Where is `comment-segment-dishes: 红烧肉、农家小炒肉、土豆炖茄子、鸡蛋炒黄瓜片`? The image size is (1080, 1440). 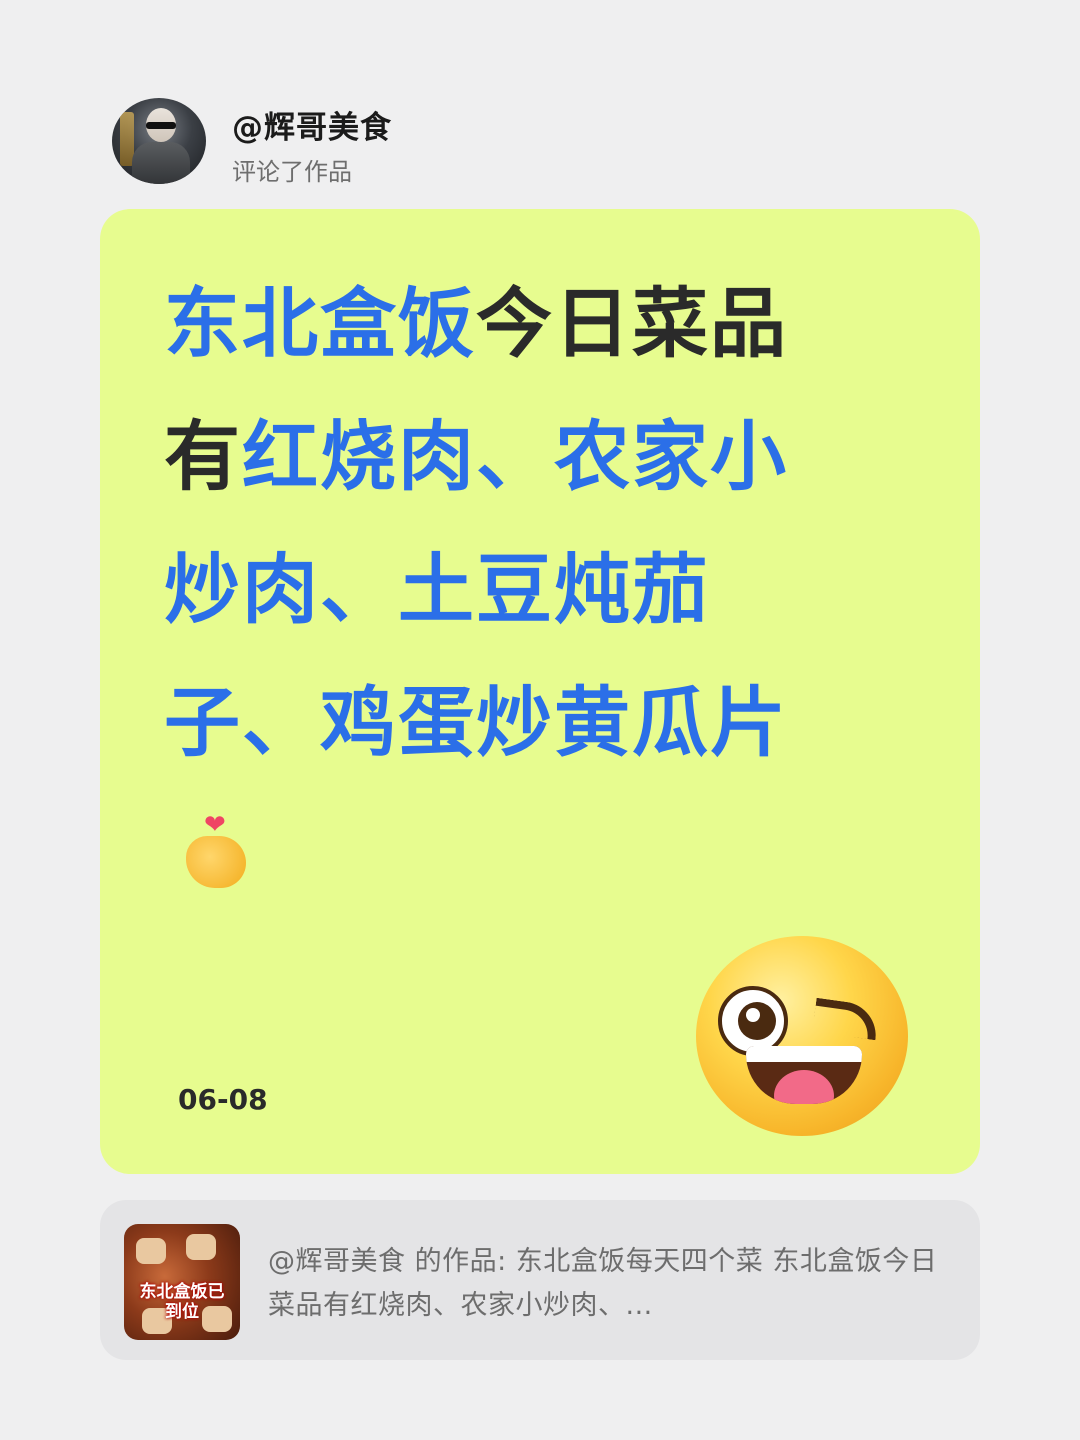
comment-segment-dishes: 红烧肉、农家小炒肉、土豆炖茄子、鸡蛋炒黄瓜片 is located at coordinates (476, 589).